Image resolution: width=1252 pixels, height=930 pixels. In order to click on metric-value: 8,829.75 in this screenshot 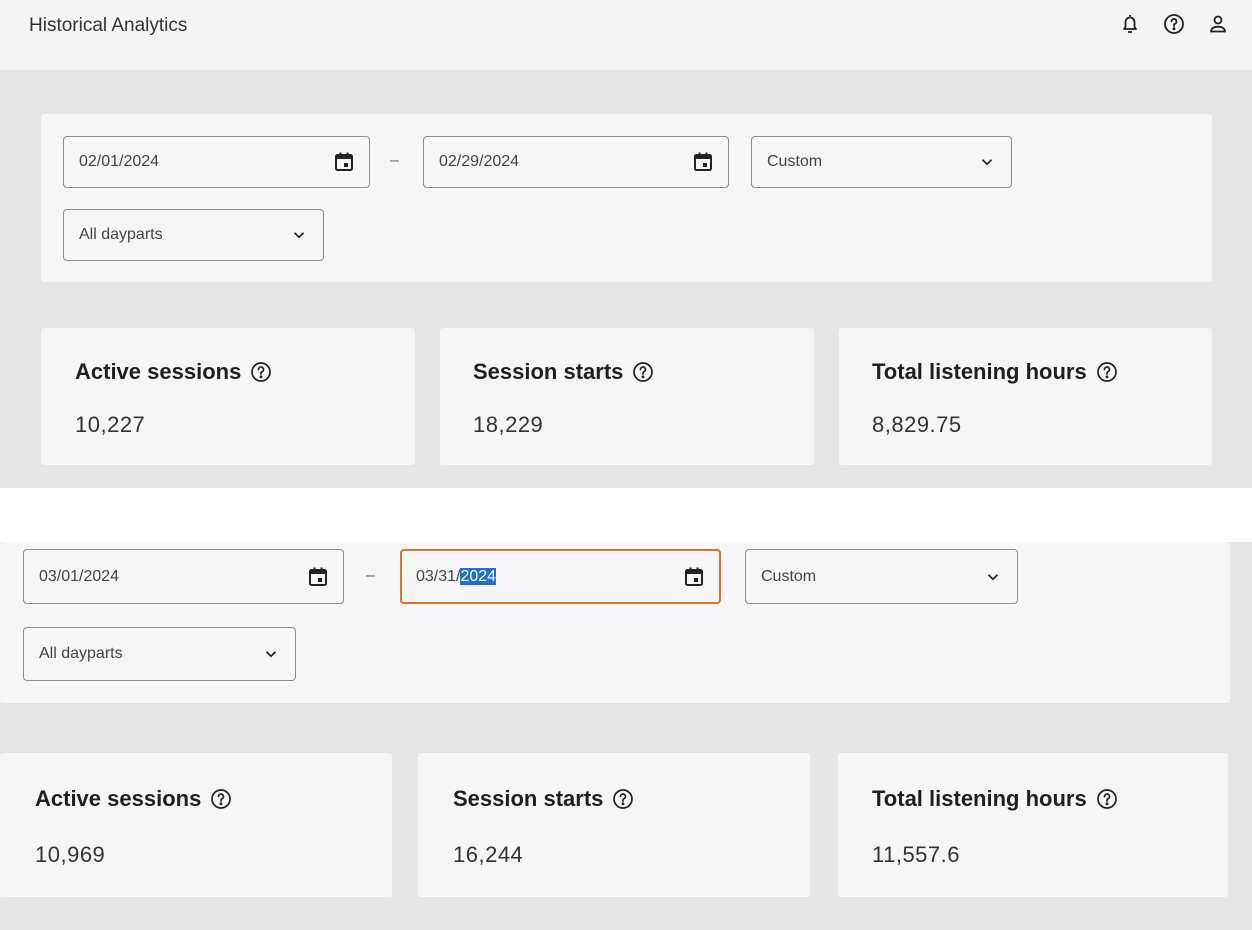, I will do `click(917, 424)`.